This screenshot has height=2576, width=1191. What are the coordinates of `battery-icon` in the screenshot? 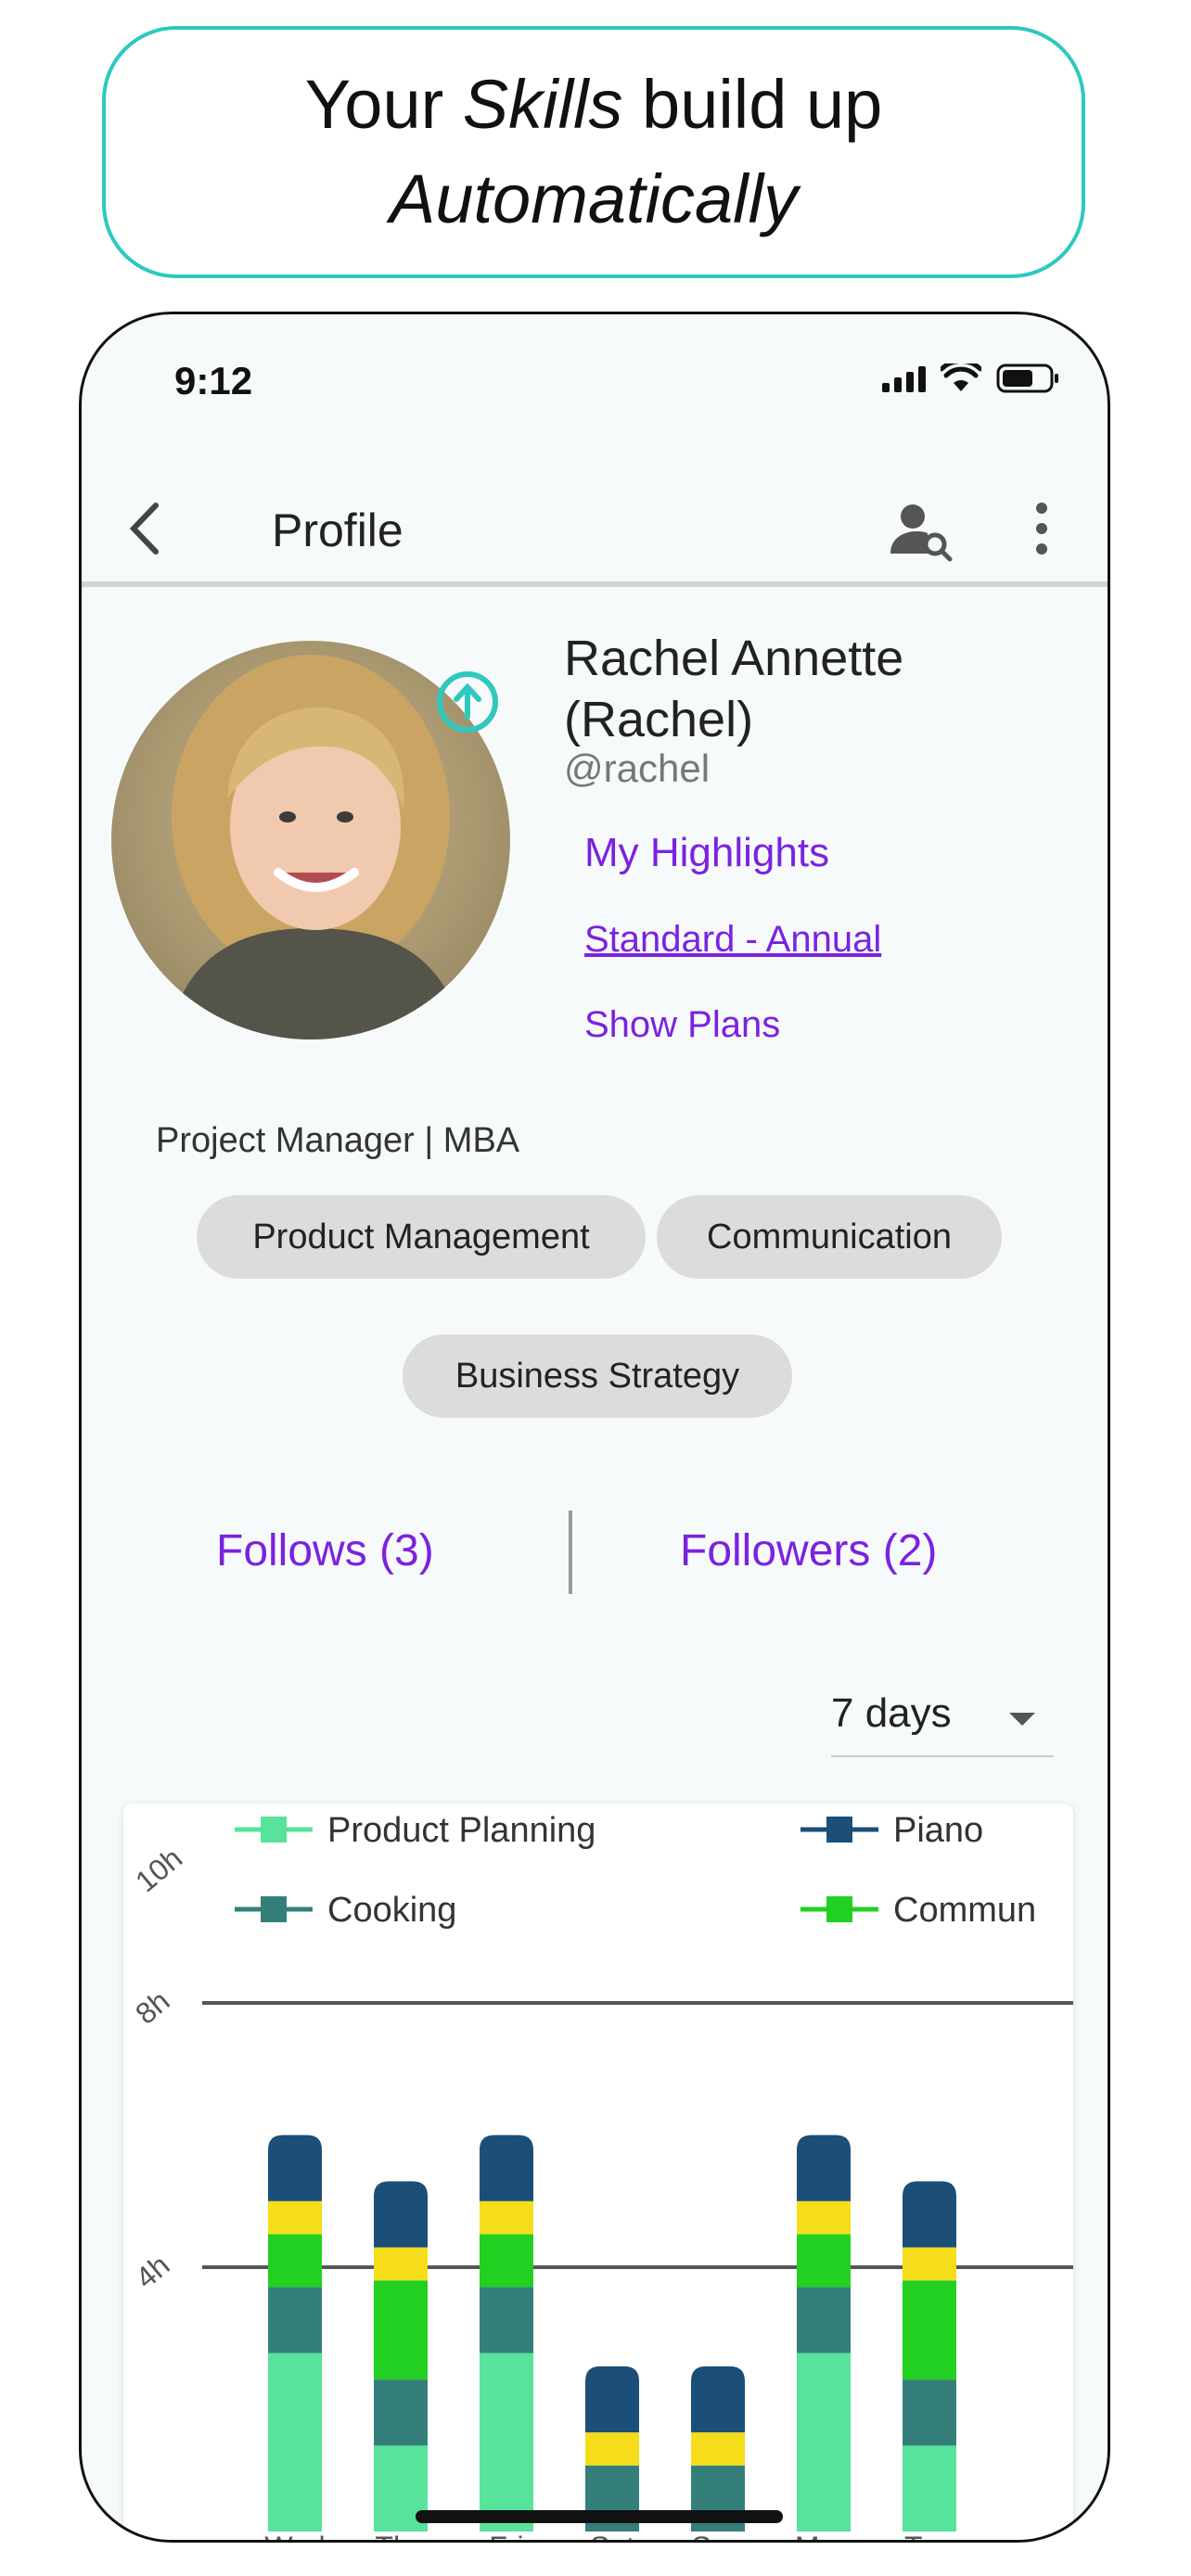 It's located at (1027, 378).